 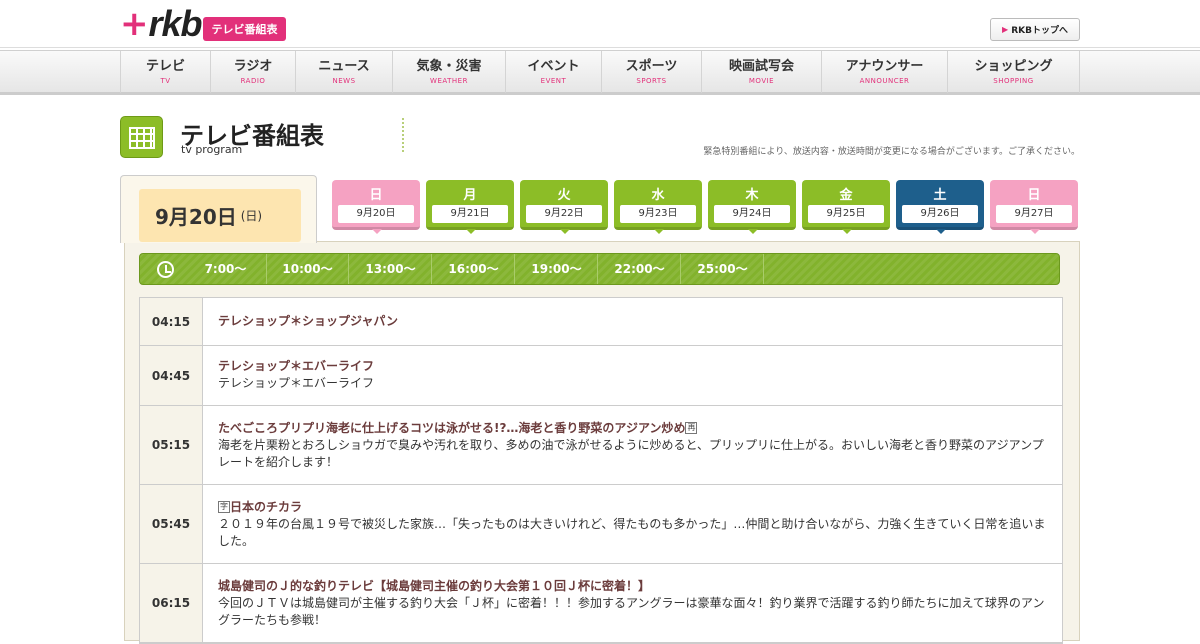 What do you see at coordinates (266, 507) in the screenshot?
I see `program-title: 日本のチカラ` at bounding box center [266, 507].